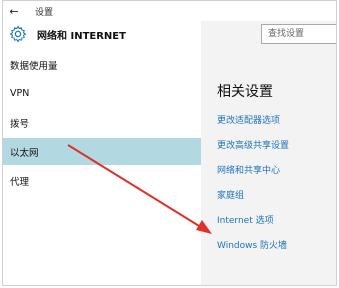 The width and height of the screenshot is (339, 288). I want to click on sidebar-item-data-usage: 数据使用量, so click(102, 64).